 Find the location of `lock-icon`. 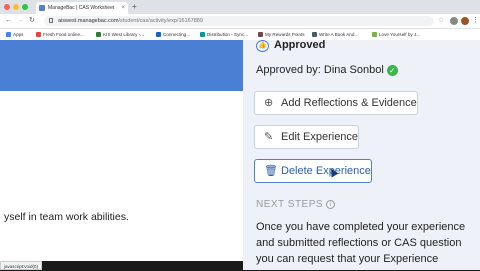

lock-icon is located at coordinates (51, 20).